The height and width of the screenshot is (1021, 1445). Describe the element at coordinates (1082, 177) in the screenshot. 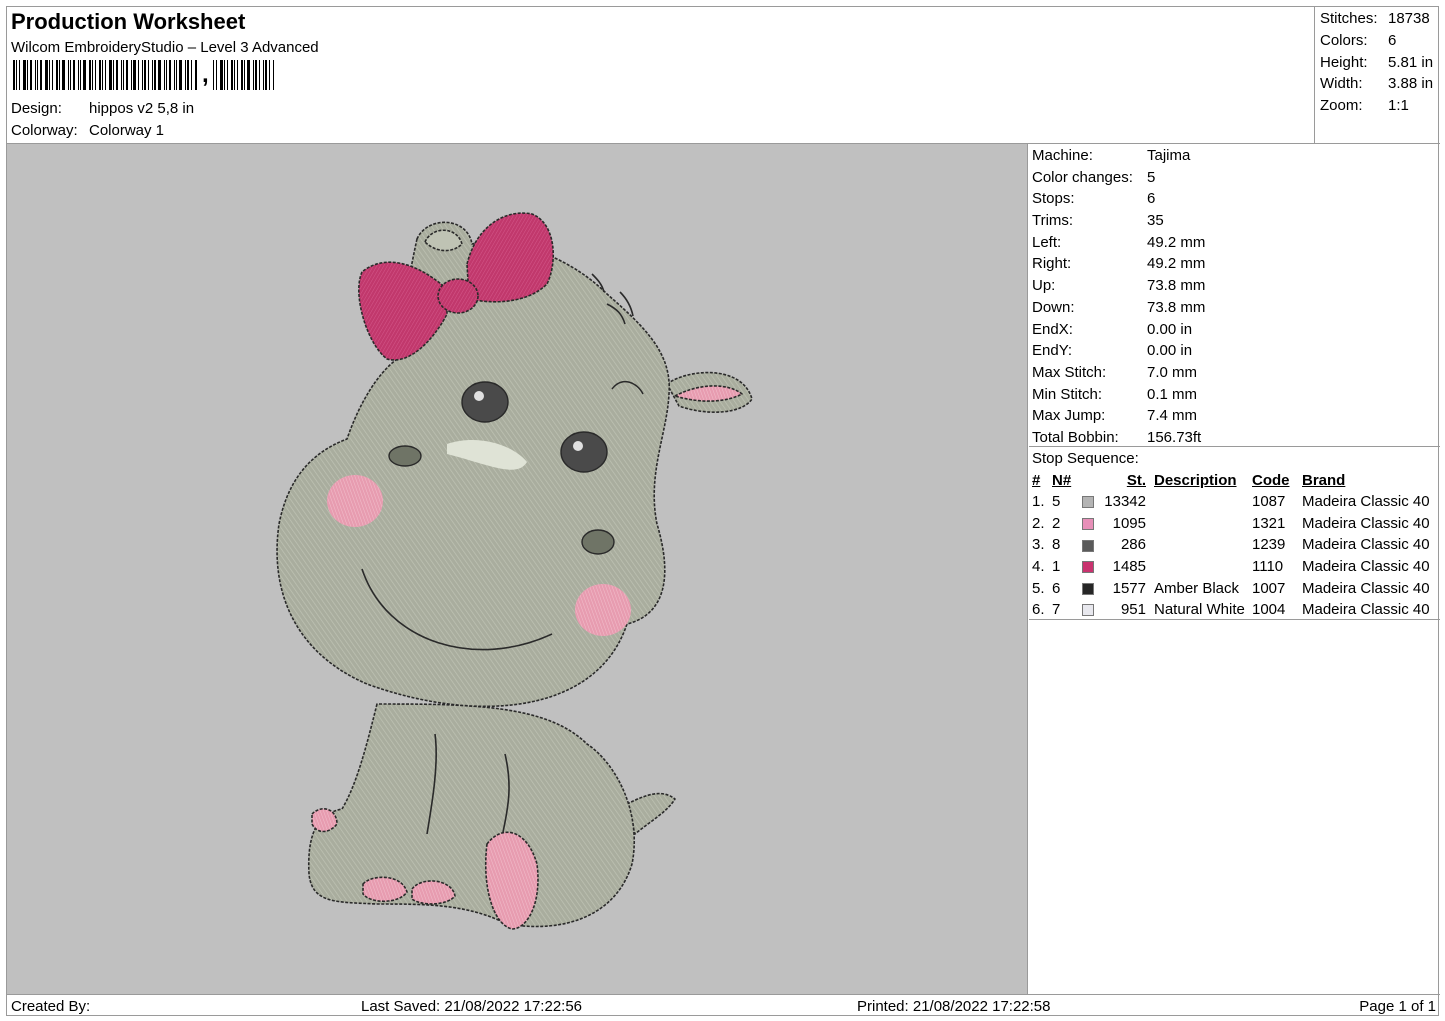

I see `machine-label: Color changes:` at that location.